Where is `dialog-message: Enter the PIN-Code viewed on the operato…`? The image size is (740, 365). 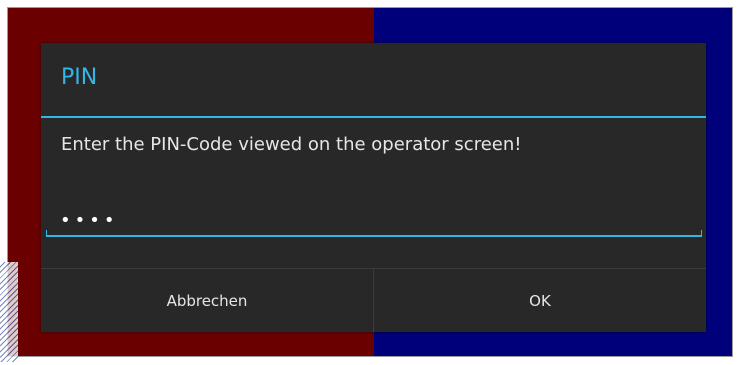 dialog-message: Enter the PIN-Code viewed on the operato… is located at coordinates (291, 144).